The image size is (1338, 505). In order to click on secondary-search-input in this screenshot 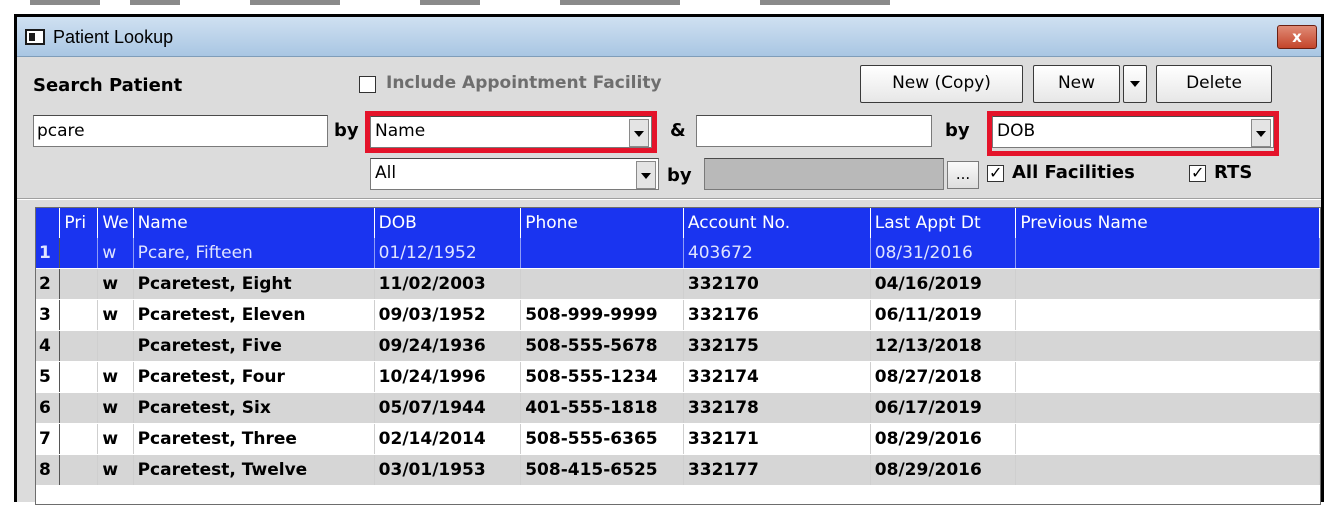, I will do `click(814, 131)`.